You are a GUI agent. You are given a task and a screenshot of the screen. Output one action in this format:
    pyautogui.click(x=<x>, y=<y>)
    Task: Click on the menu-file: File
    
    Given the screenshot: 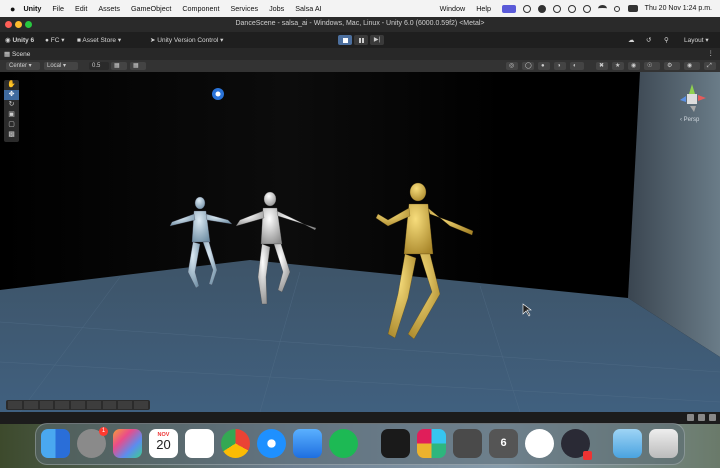 What is the action you would take?
    pyautogui.click(x=58, y=8)
    